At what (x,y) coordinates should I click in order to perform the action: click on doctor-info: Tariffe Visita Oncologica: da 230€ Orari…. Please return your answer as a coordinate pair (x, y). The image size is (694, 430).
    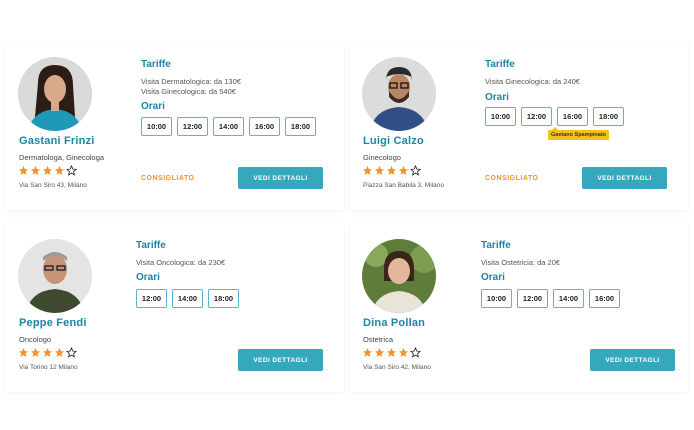
    Looking at the image, I should click on (236, 308).